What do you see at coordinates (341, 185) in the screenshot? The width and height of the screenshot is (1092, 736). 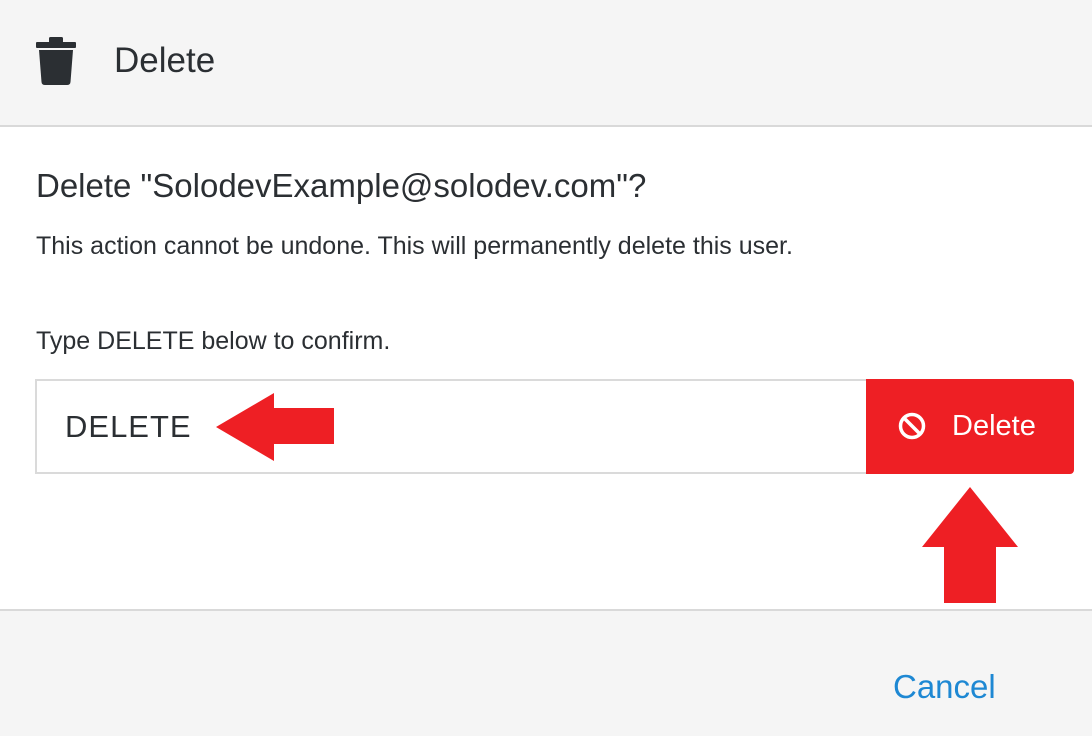 I see `delete-heading: Delete "SolodevExample@solodev.com"?` at bounding box center [341, 185].